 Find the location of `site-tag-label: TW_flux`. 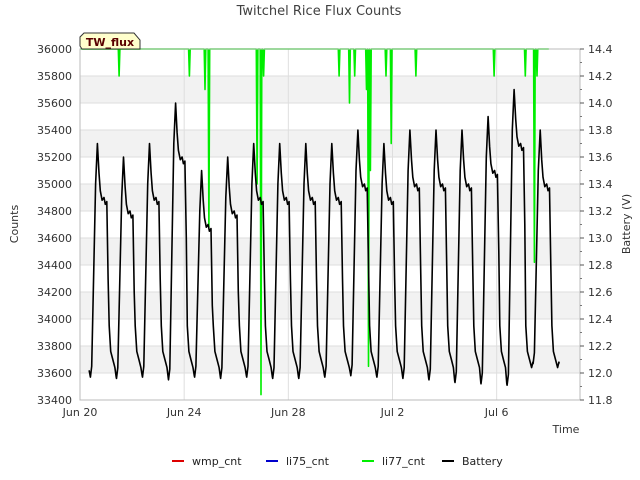

site-tag-label: TW_flux is located at coordinates (110, 42).